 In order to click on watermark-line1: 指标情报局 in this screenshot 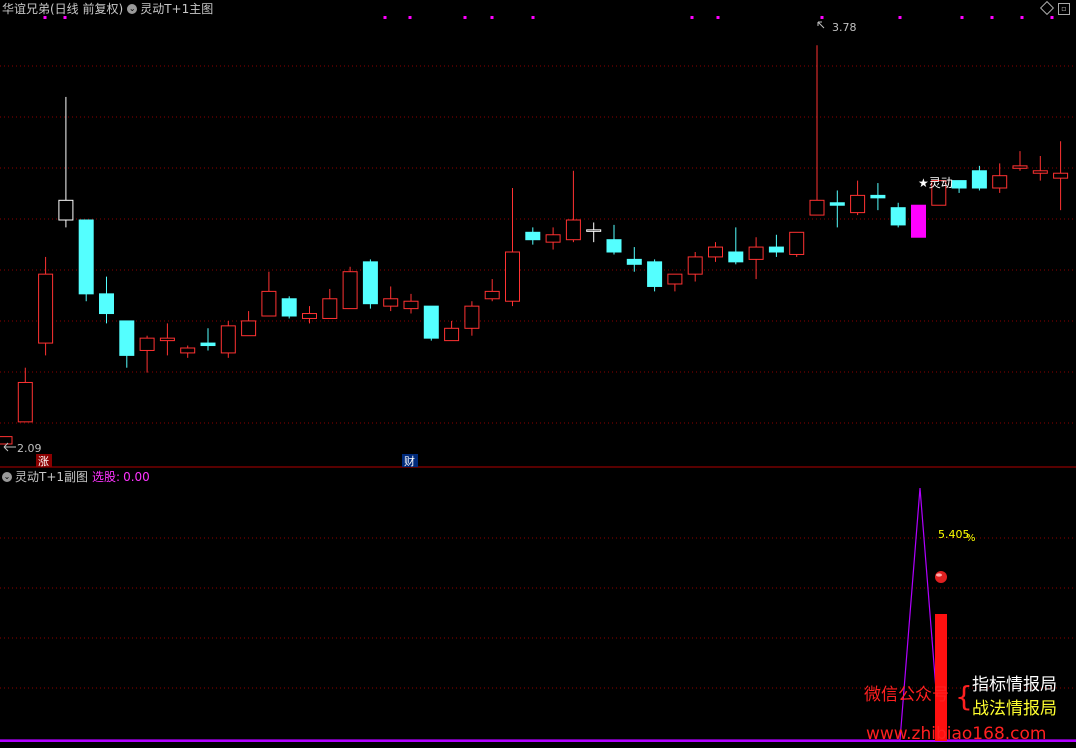, I will do `click(1014, 685)`.